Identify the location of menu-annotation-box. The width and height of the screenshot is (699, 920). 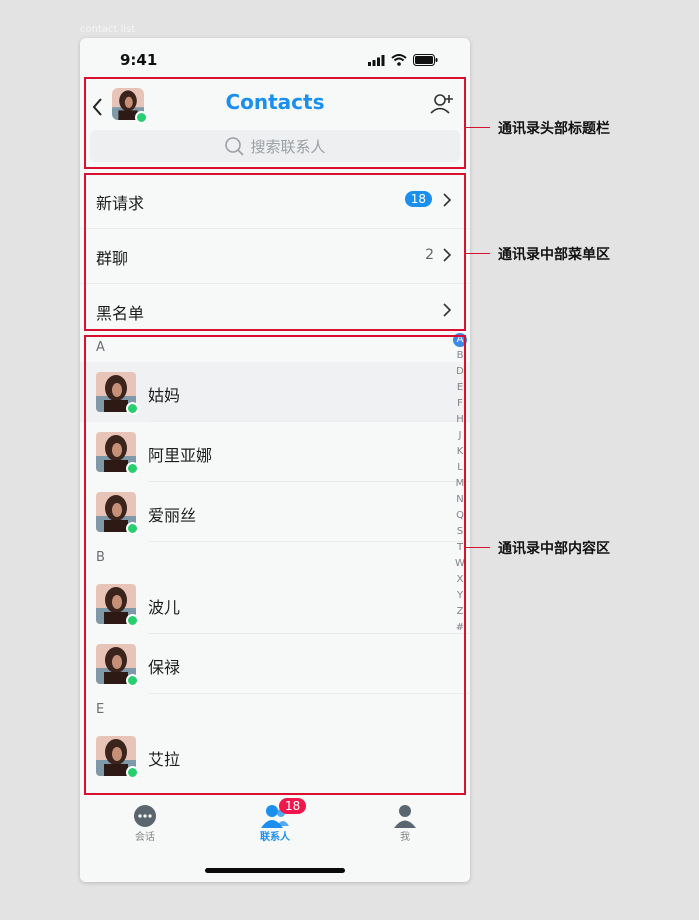
(275, 252).